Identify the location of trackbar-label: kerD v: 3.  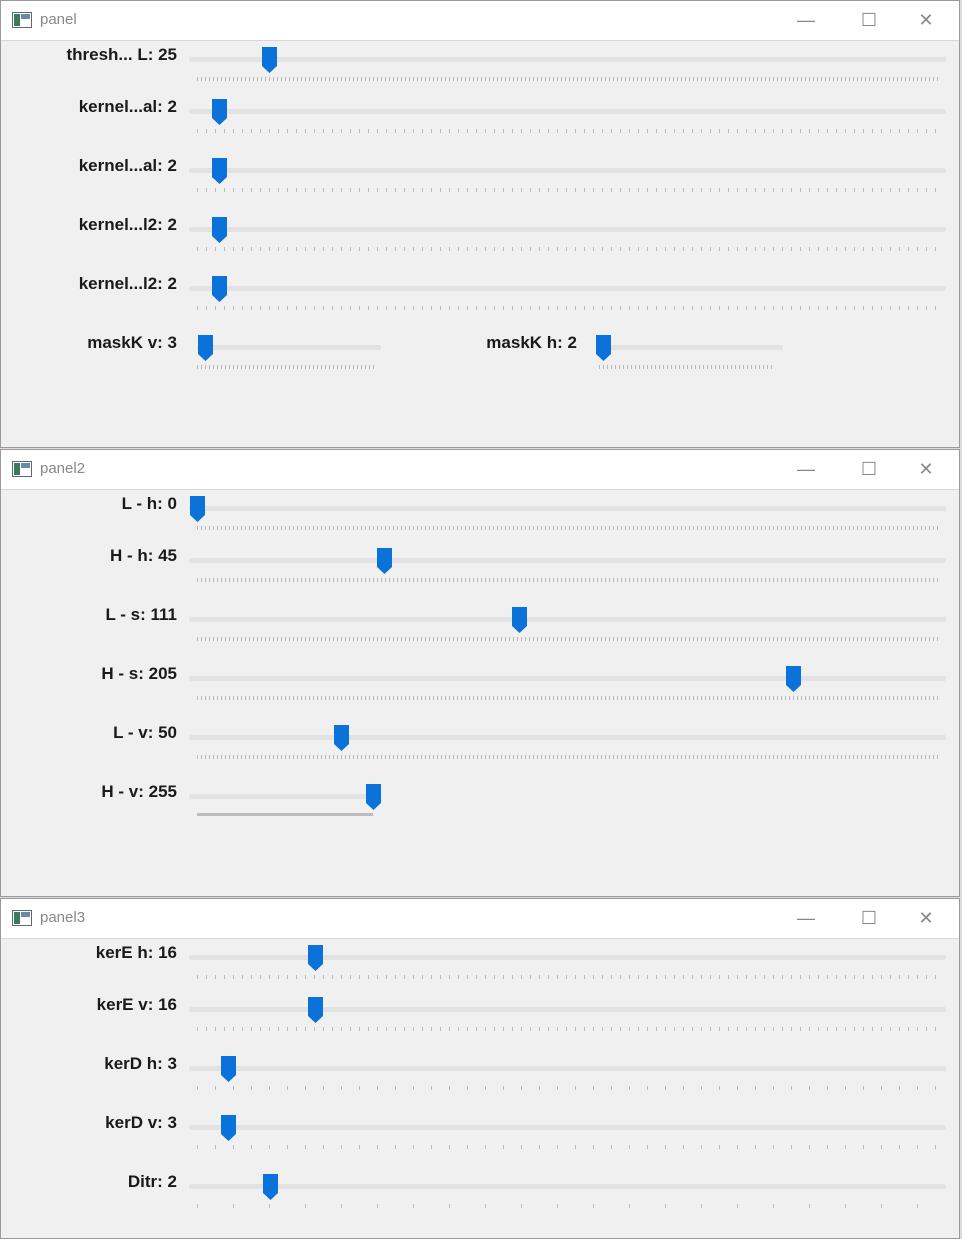
(141, 1122).